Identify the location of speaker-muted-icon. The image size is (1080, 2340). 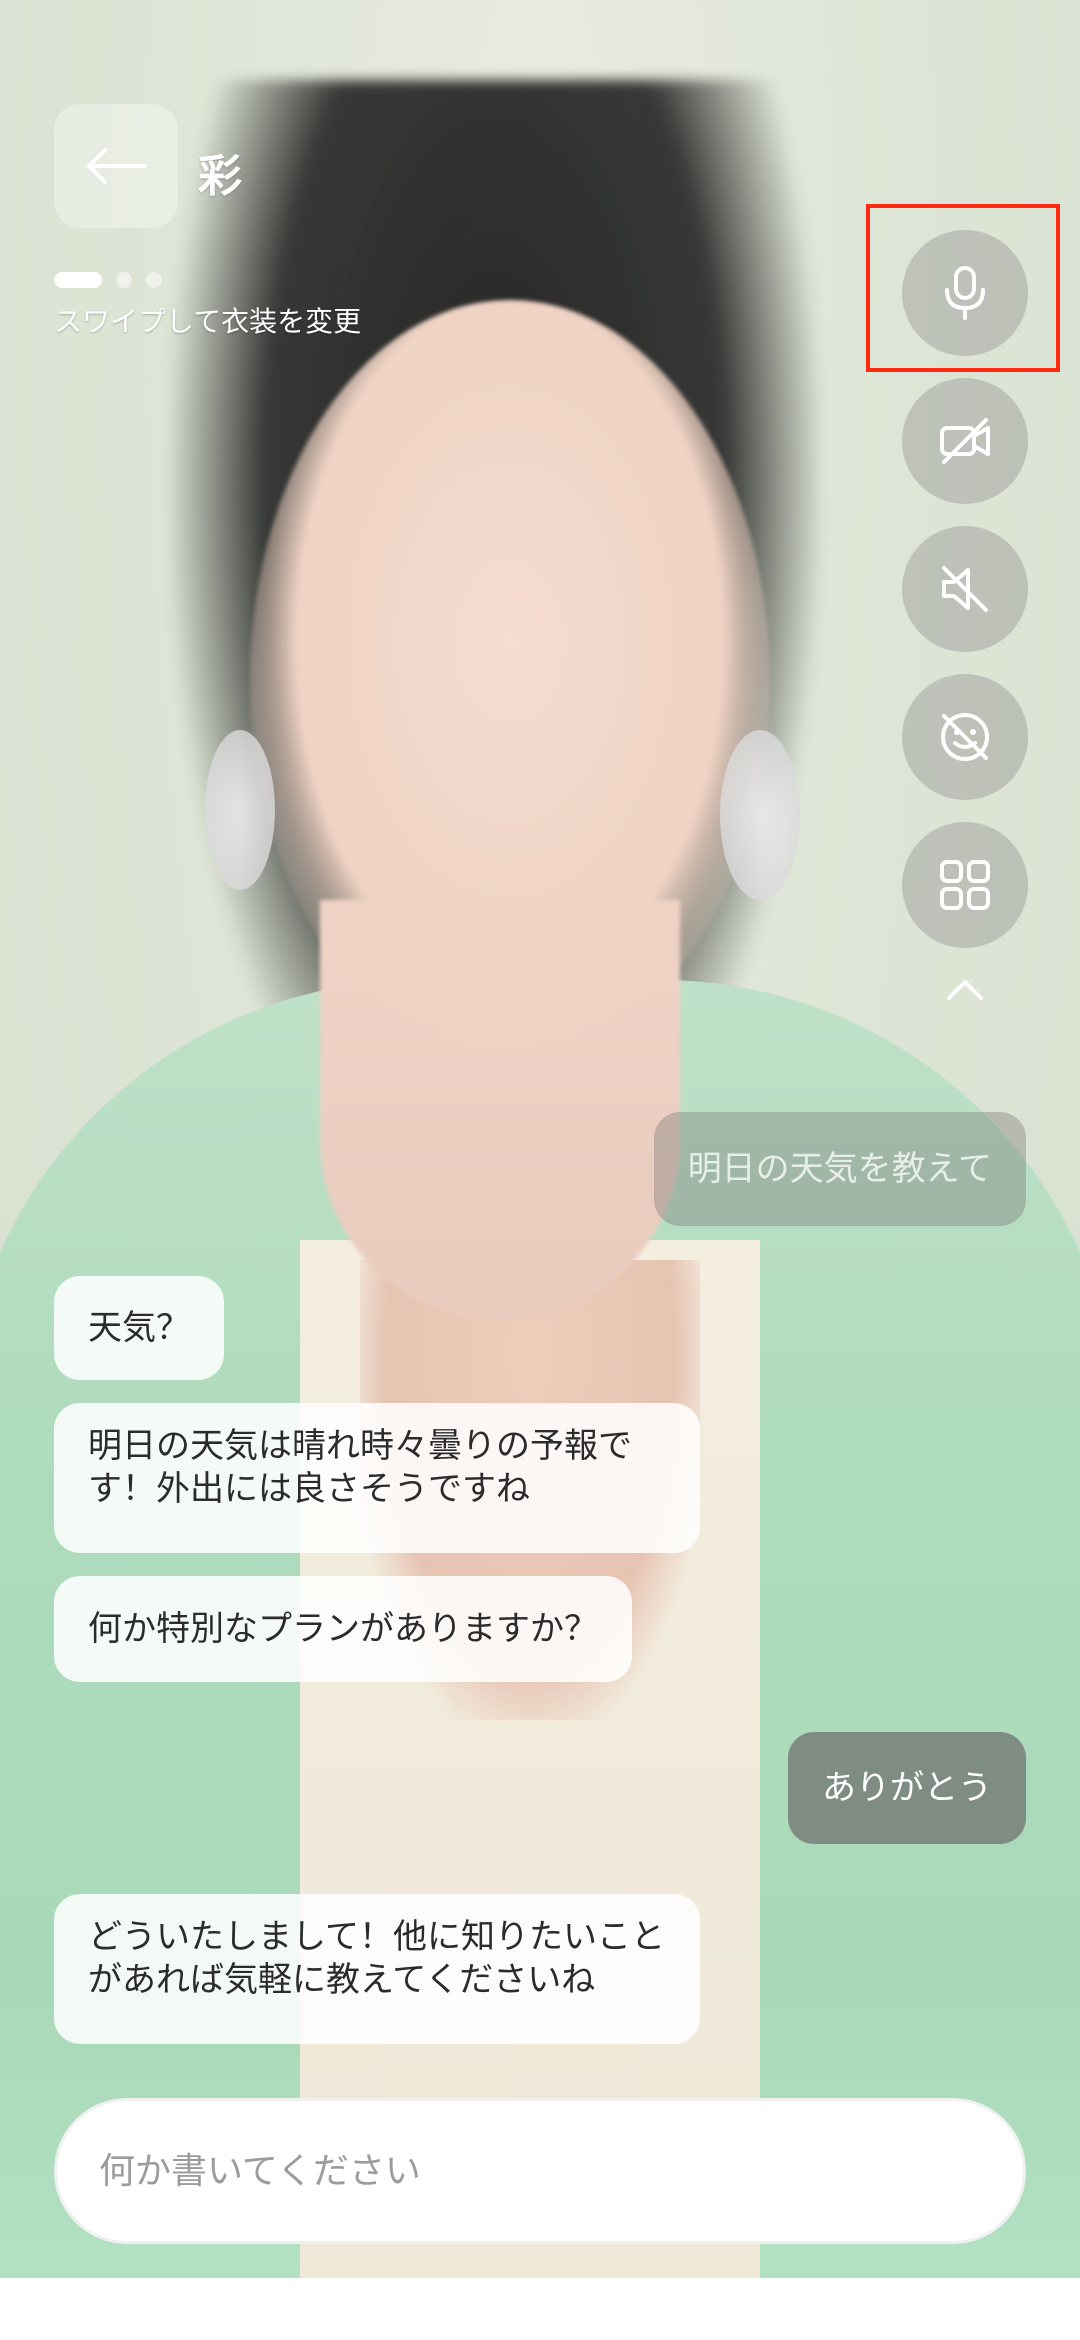
(965, 589).